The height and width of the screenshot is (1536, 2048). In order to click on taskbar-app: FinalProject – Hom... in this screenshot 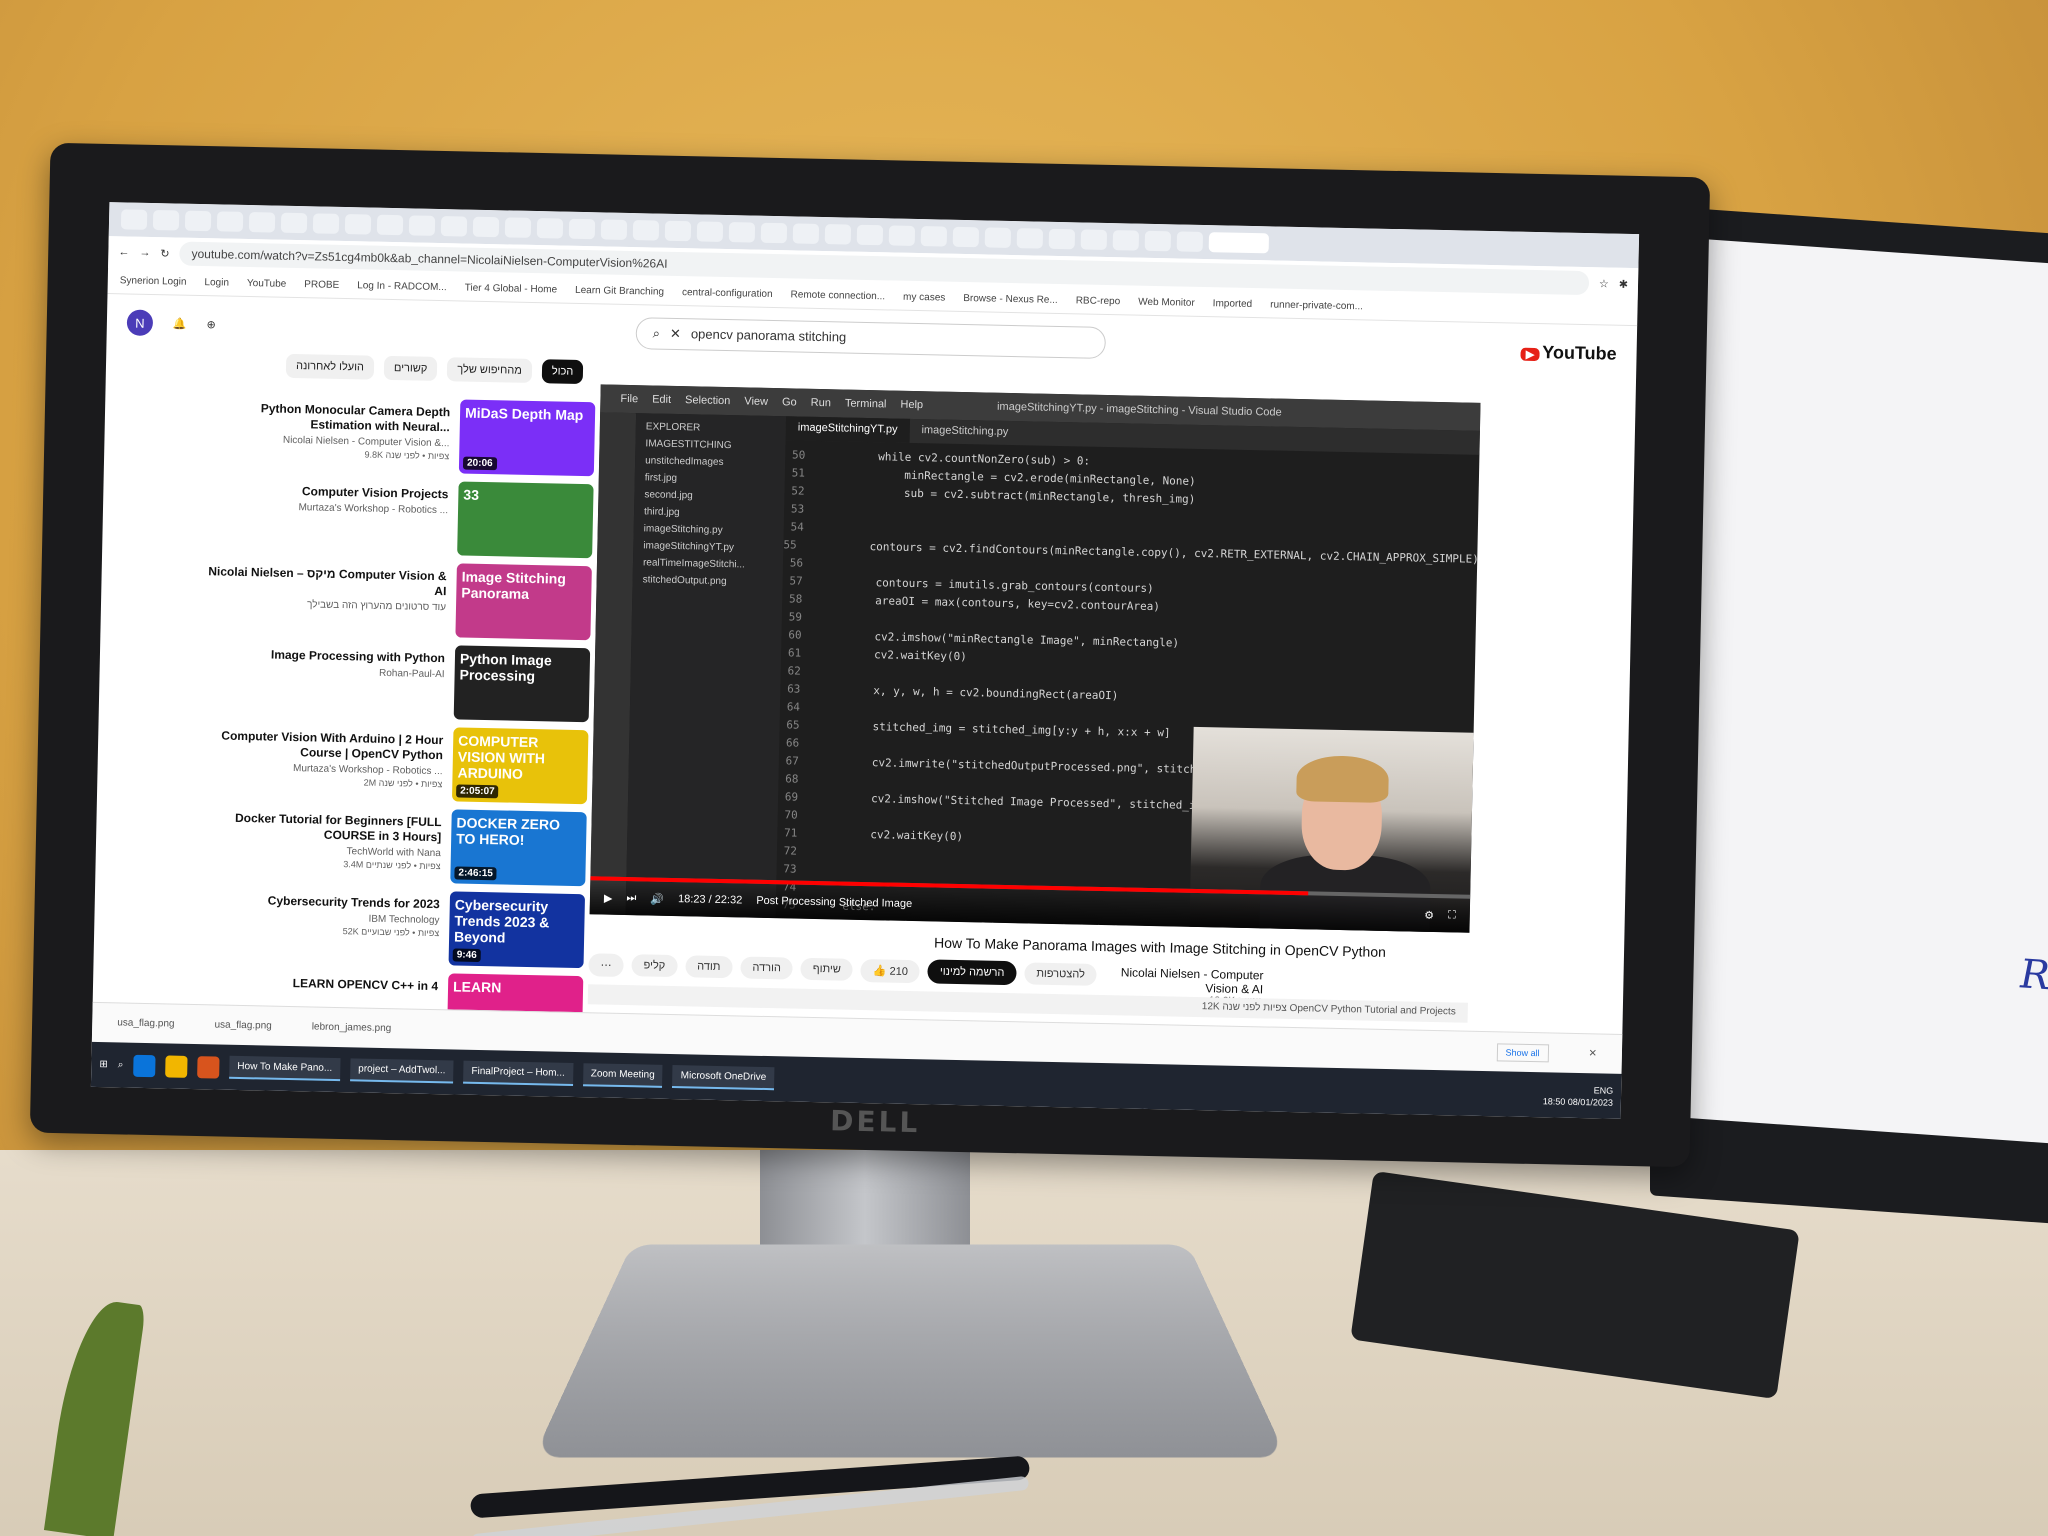, I will do `click(518, 1073)`.